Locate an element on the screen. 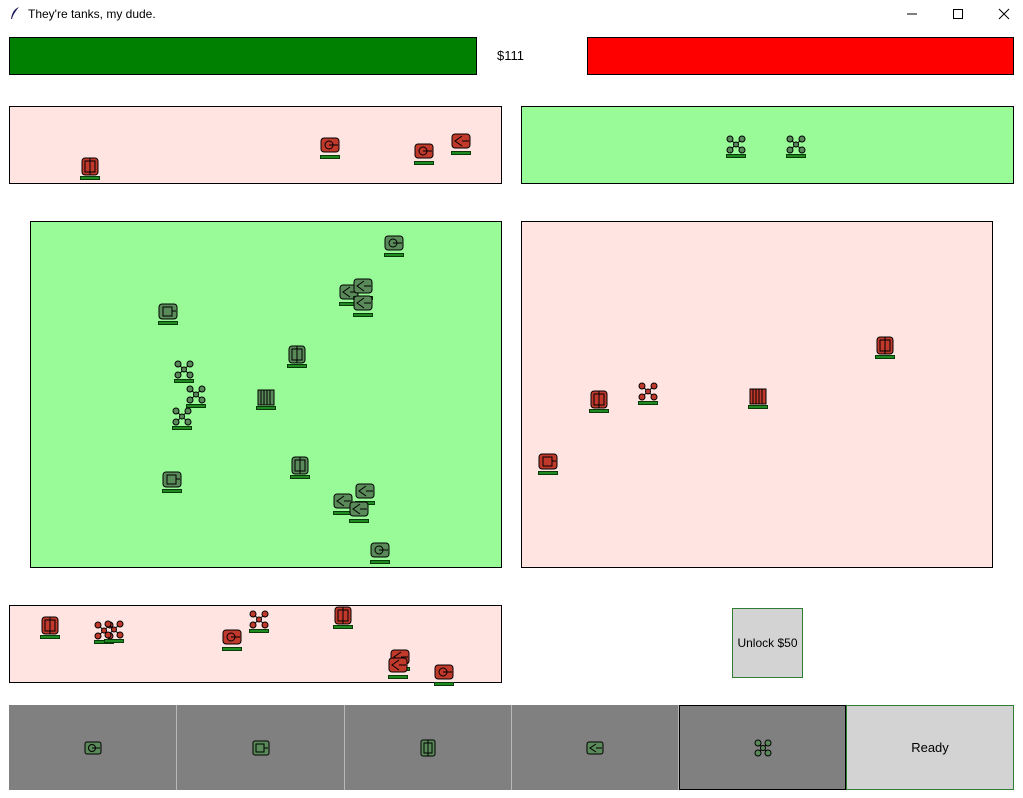  shop-slot-light-tank is located at coordinates (93, 747).